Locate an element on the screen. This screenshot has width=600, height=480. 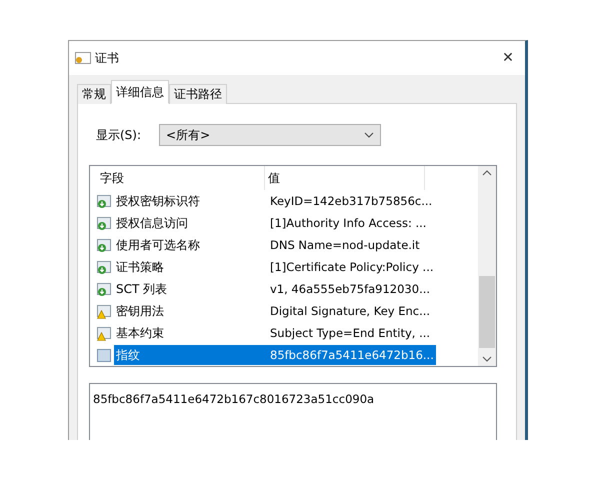
field-name: 授权密钥标识符 is located at coordinates (189, 201).